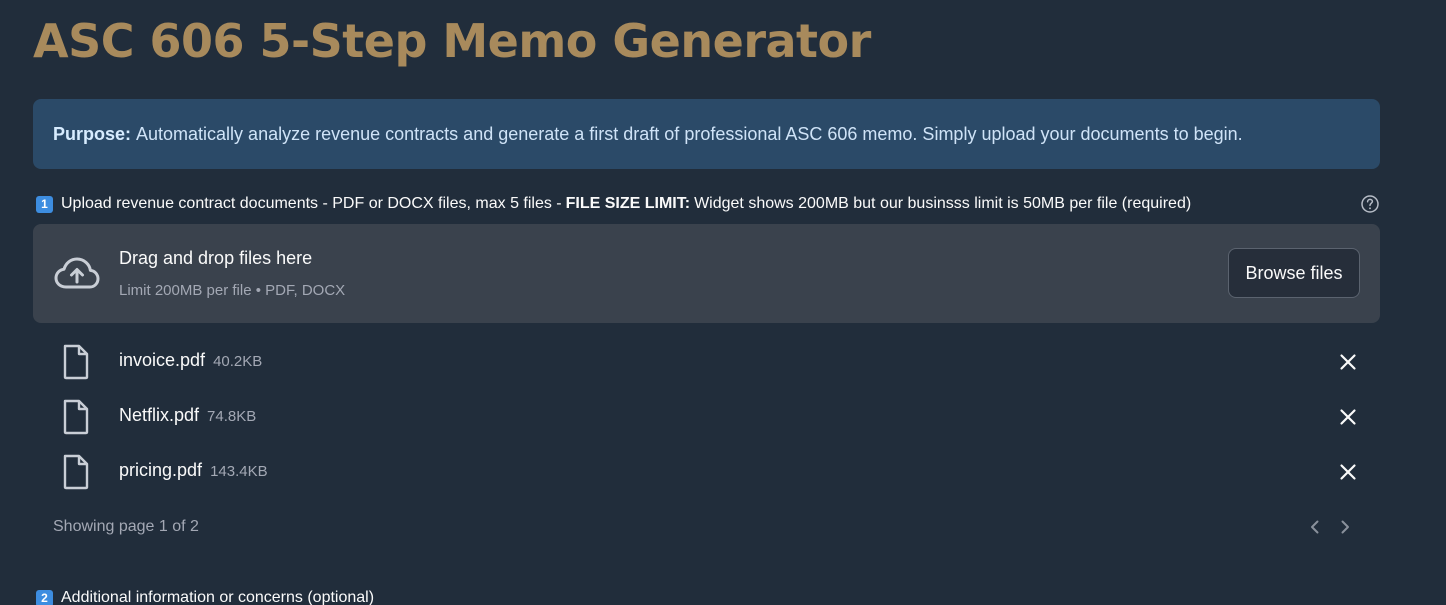 This screenshot has height=605, width=1446. I want to click on pagination-status: Showing page 1 of 2, so click(126, 526).